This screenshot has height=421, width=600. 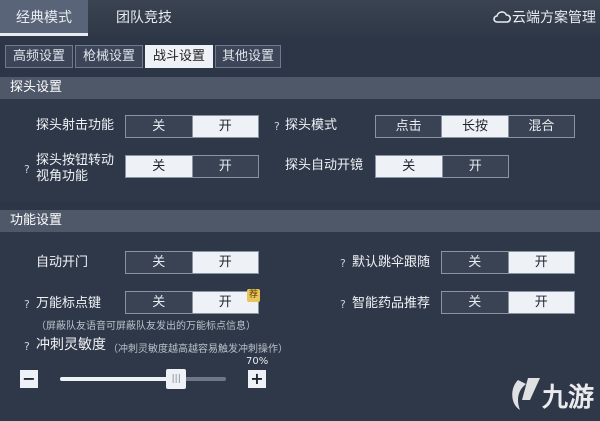 I want to click on auto-door-toggle: 关 开, so click(x=192, y=262).